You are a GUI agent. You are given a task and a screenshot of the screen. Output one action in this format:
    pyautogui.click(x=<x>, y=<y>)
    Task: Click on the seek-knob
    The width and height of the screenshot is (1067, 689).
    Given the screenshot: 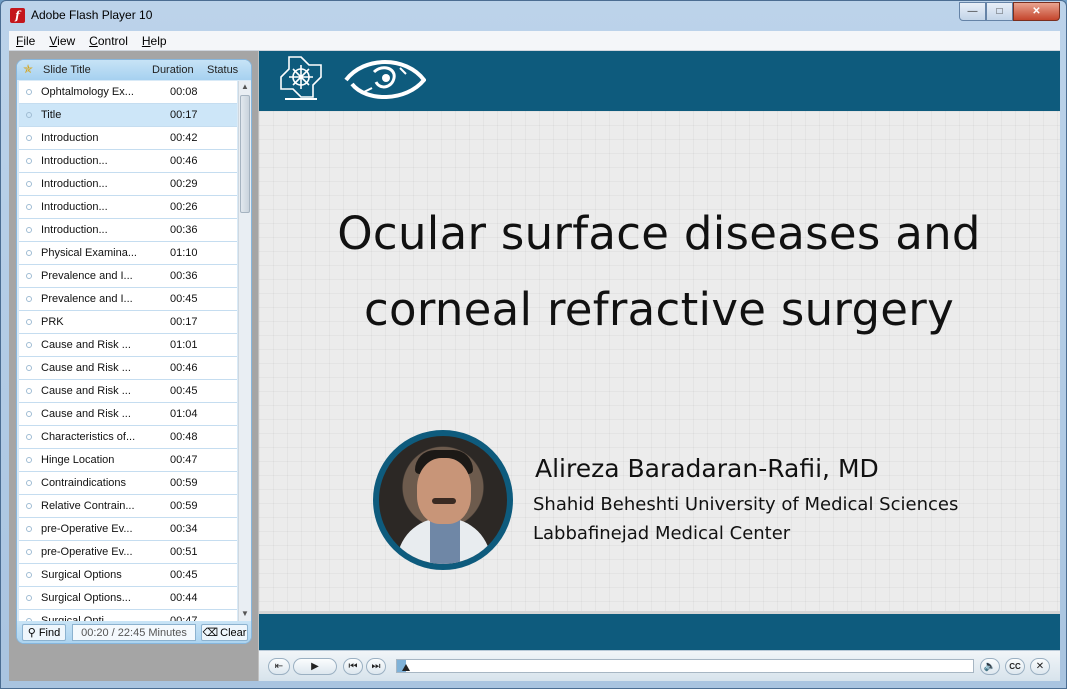 What is the action you would take?
    pyautogui.click(x=405, y=667)
    